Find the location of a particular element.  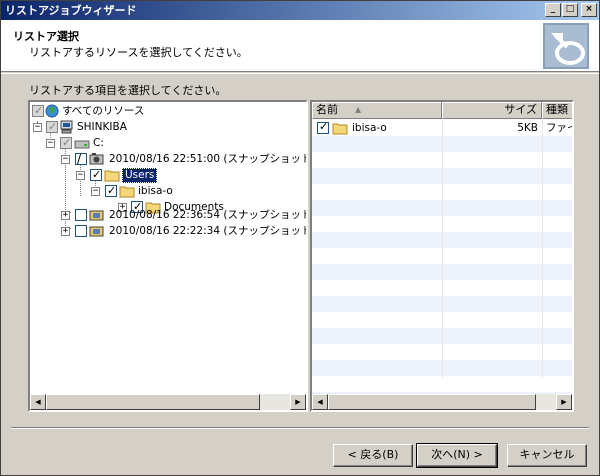

column-label: 名前 is located at coordinates (327, 109).